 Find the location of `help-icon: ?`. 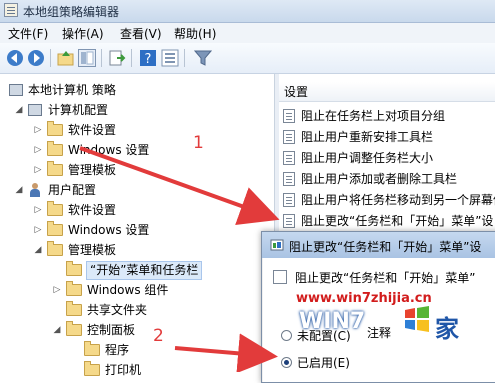

help-icon: ? is located at coordinates (148, 58).